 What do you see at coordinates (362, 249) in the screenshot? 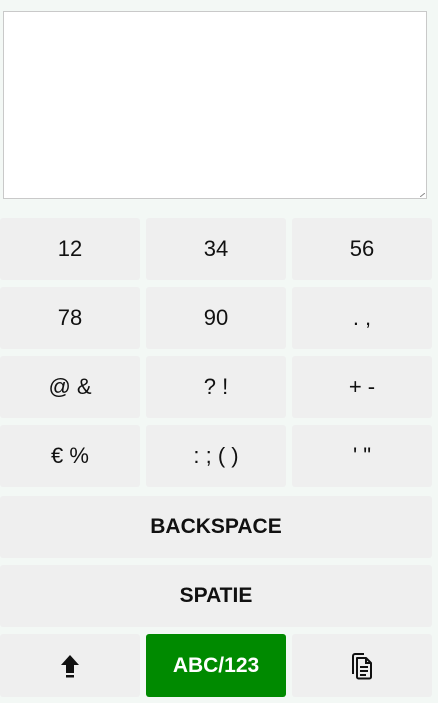
I see `key-56: 56` at bounding box center [362, 249].